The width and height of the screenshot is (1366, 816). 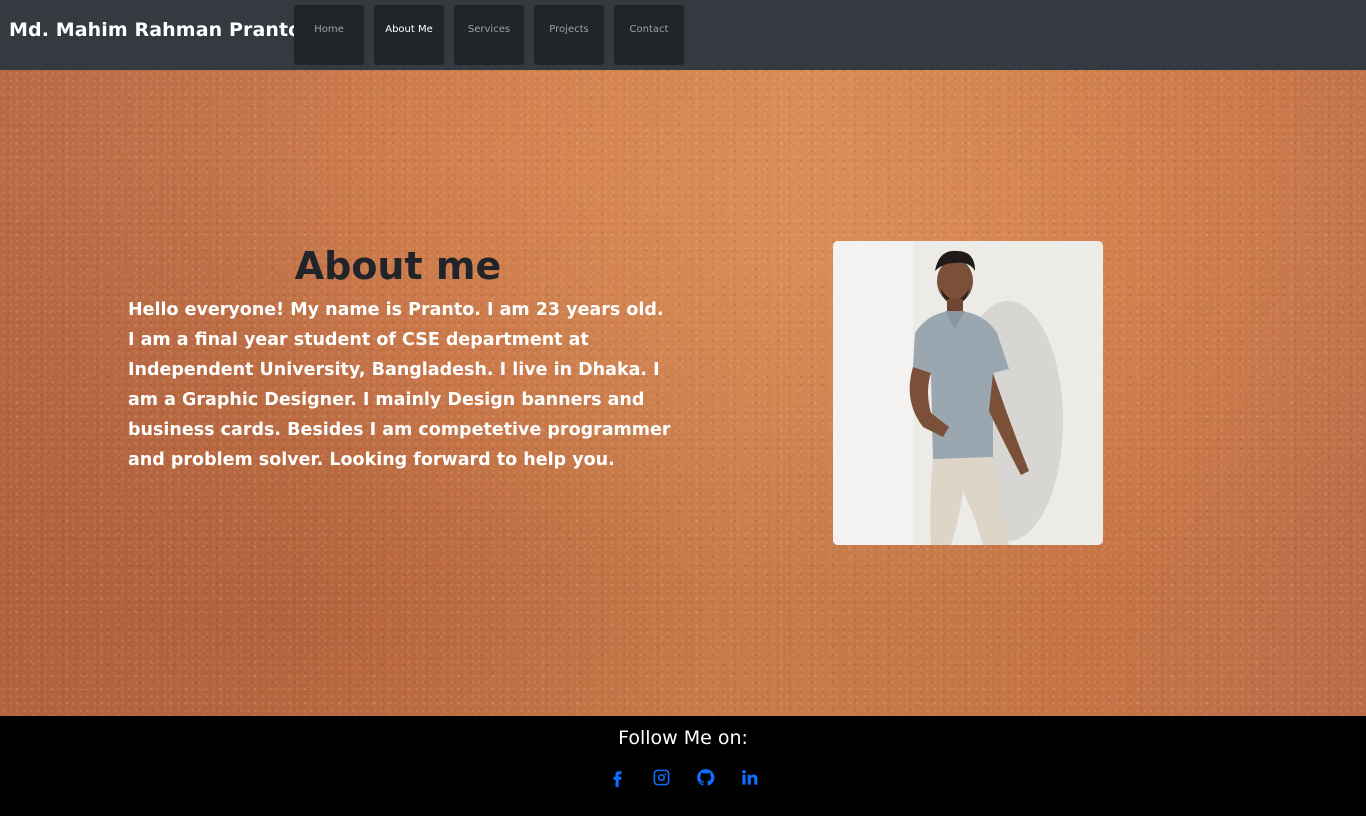 What do you see at coordinates (155, 30) in the screenshot?
I see `brand-name: Md. Mahim Rahman Pranto` at bounding box center [155, 30].